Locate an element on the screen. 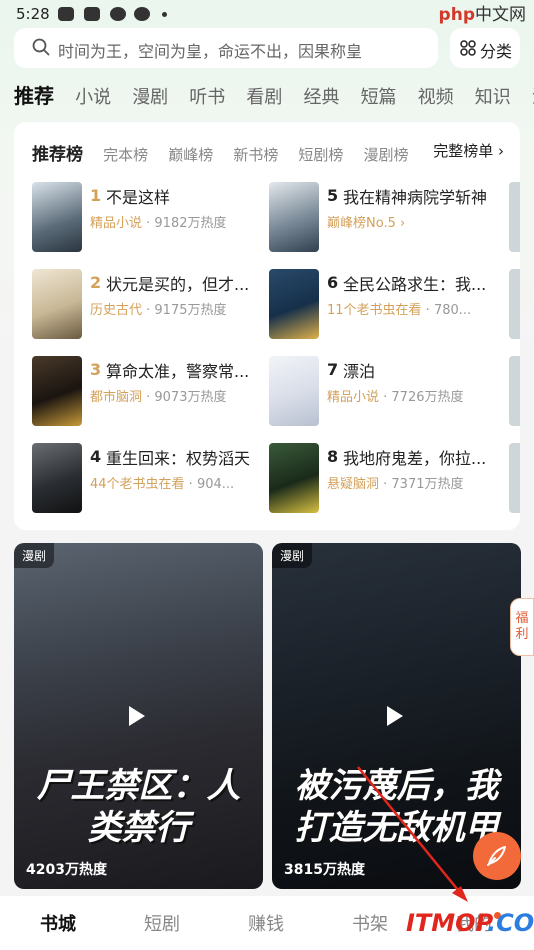 This screenshot has height=950, width=534. list-item: 1 不是这样 精品小说 · 9182万热度 is located at coordinates (146, 218).